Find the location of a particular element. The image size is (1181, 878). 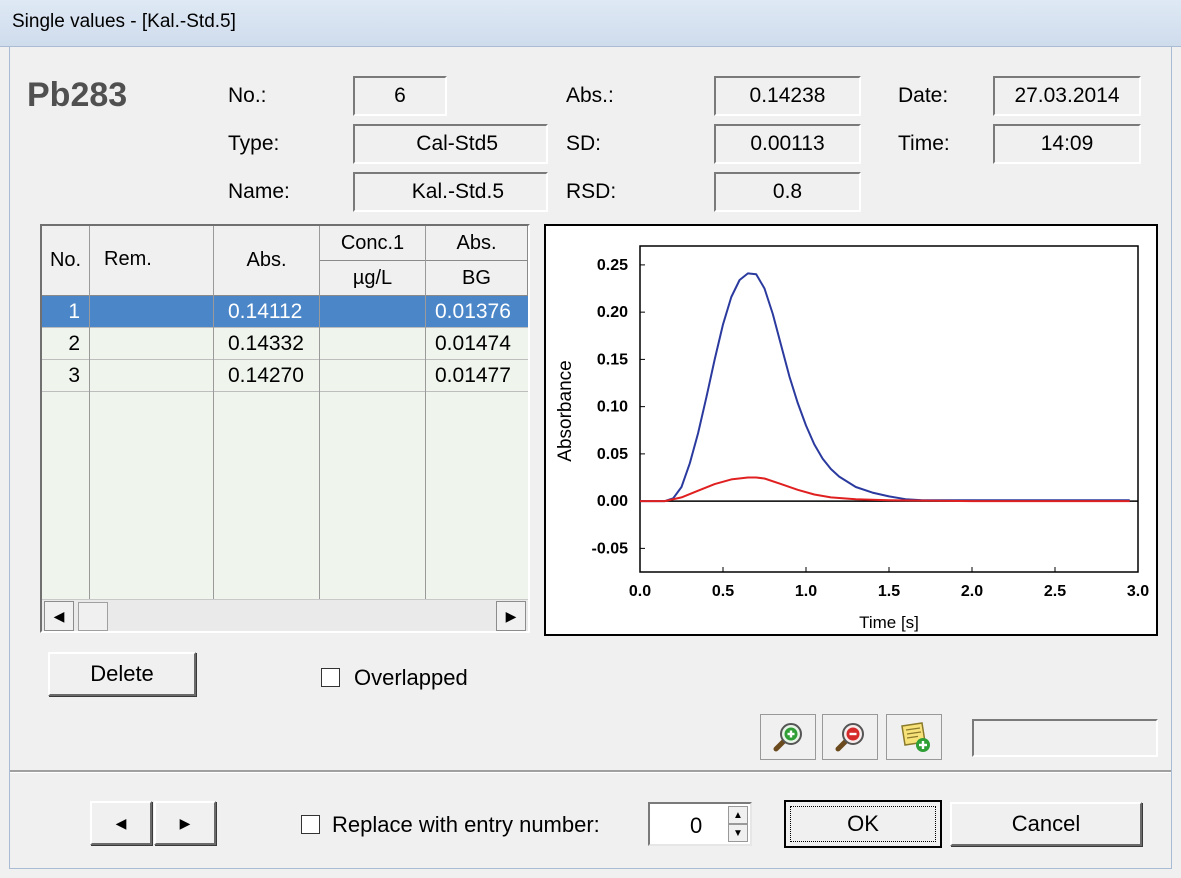

triangle-down-icon: ▼ is located at coordinates (738, 833).